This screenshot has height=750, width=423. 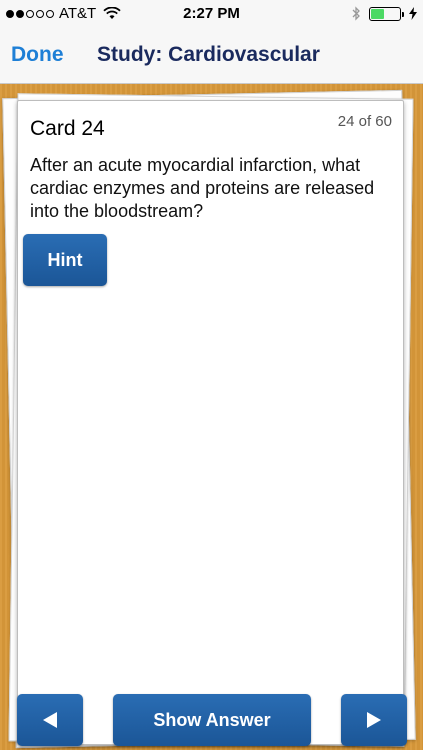 I want to click on status-right, so click(x=384, y=13).